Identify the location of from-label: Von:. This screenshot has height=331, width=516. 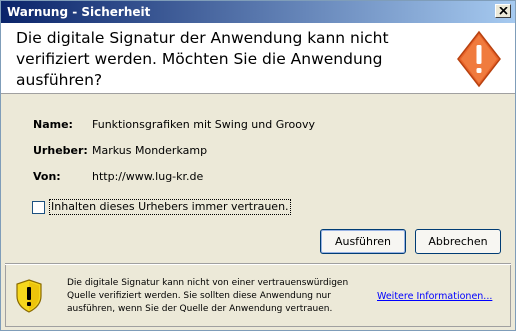
(47, 176).